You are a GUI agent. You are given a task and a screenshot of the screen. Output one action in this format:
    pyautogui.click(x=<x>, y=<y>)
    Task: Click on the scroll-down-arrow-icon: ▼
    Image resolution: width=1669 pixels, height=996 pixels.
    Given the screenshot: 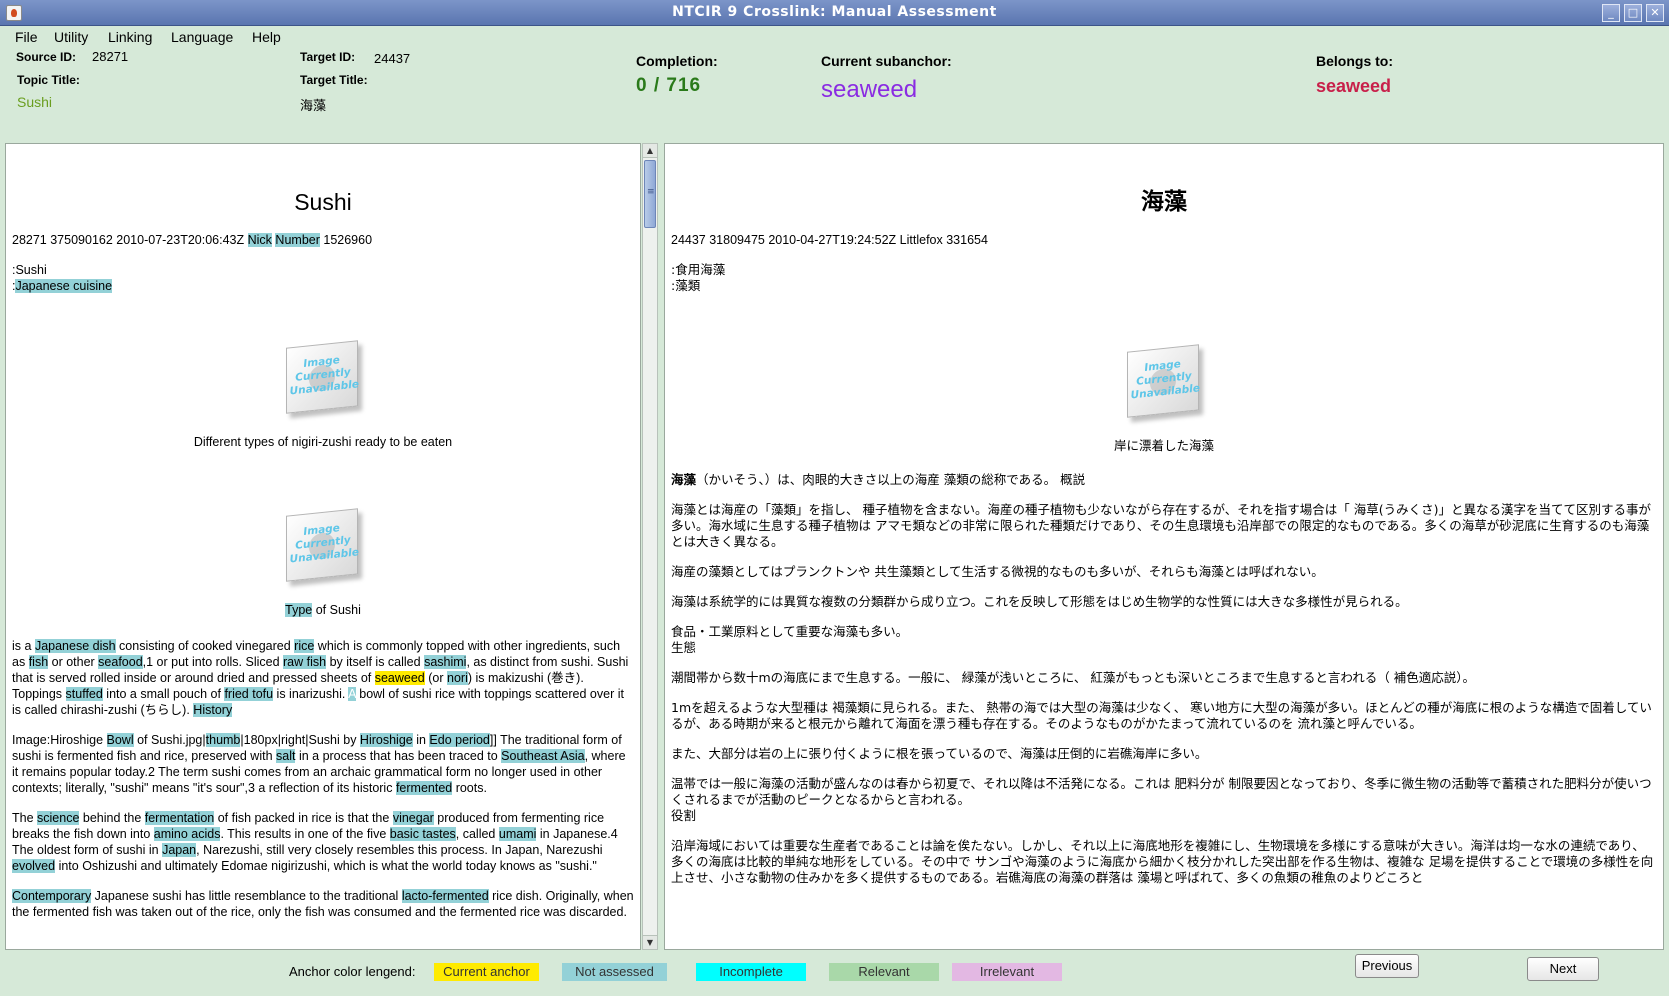 What is the action you would take?
    pyautogui.click(x=650, y=942)
    